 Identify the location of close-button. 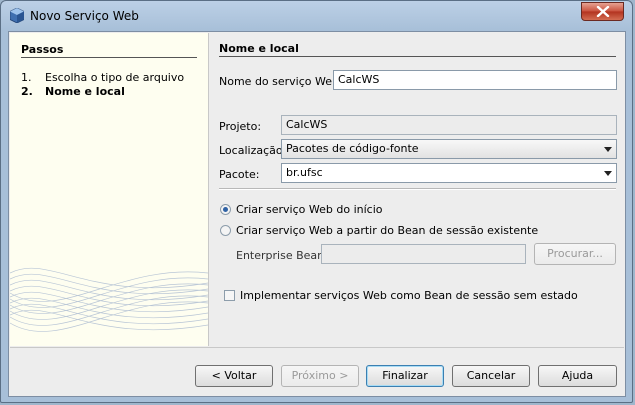
(602, 11).